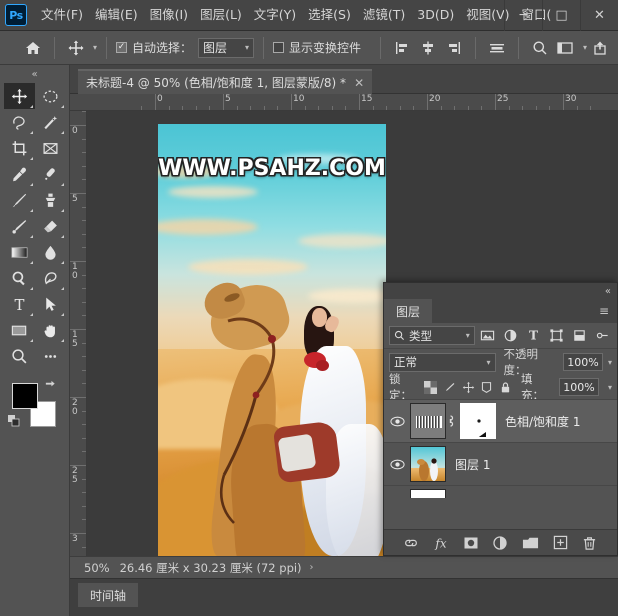  I want to click on lock-artboard-icon, so click(486, 387).